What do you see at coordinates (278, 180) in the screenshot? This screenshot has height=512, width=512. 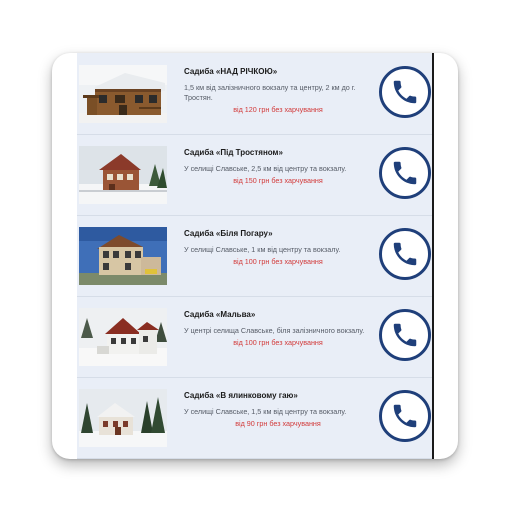 I see `listing-price: від 150 грн без харчування` at bounding box center [278, 180].